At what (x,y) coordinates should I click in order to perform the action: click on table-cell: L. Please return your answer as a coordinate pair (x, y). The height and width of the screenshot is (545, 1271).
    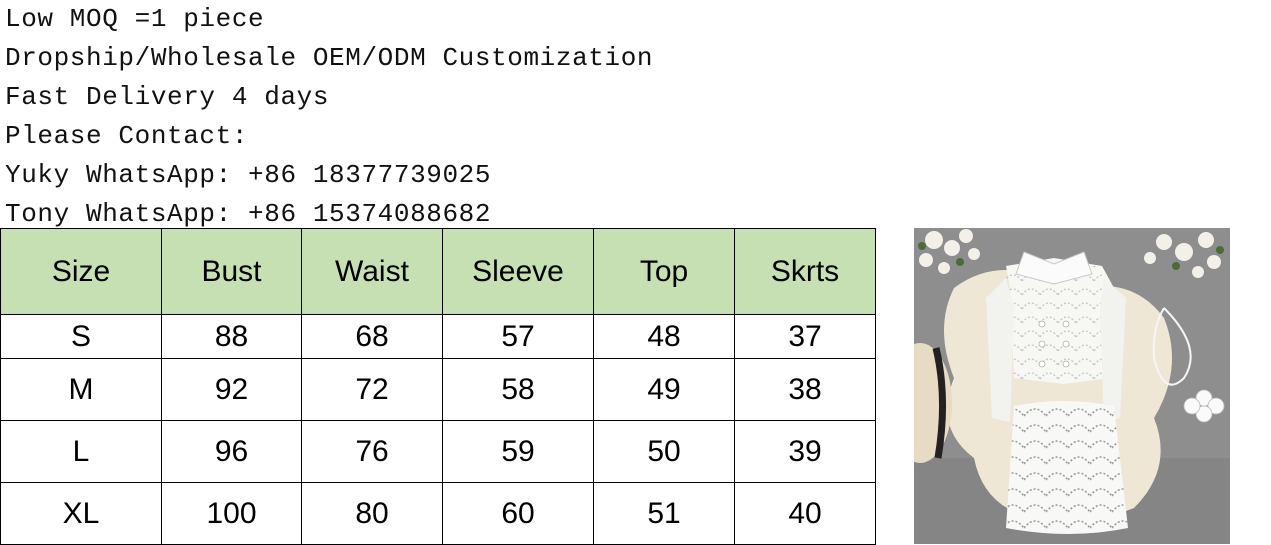
    Looking at the image, I should click on (81, 451).